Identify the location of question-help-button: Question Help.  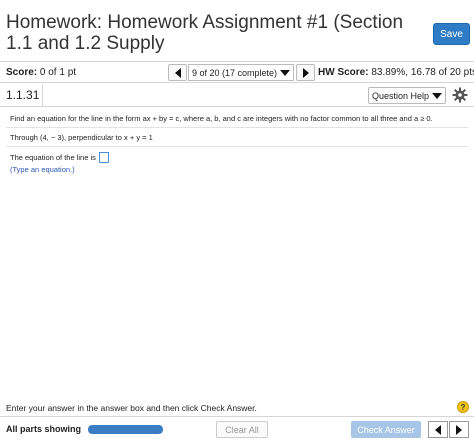
(407, 95).